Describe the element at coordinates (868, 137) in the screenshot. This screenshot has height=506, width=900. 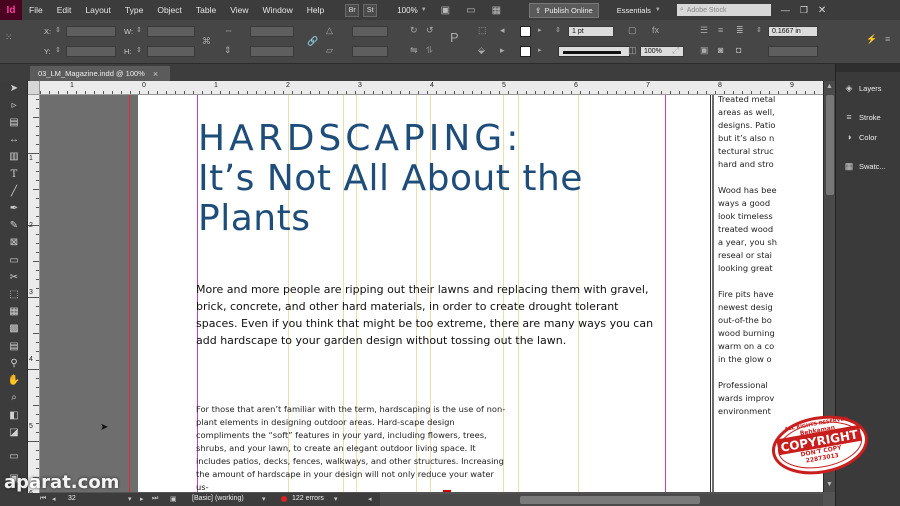
I see `panel-color: ◑ Color` at that location.